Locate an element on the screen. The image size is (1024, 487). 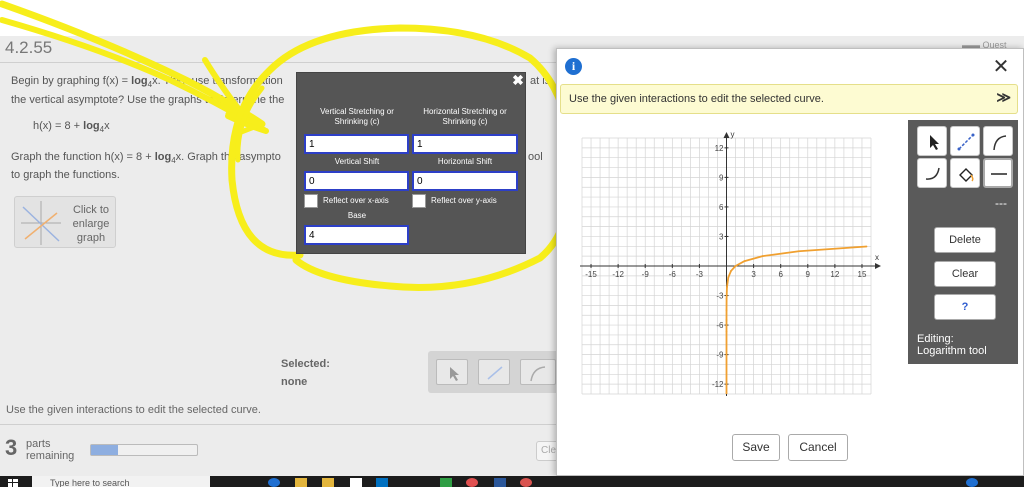
paint-bucket-icon is located at coordinates (965, 173).